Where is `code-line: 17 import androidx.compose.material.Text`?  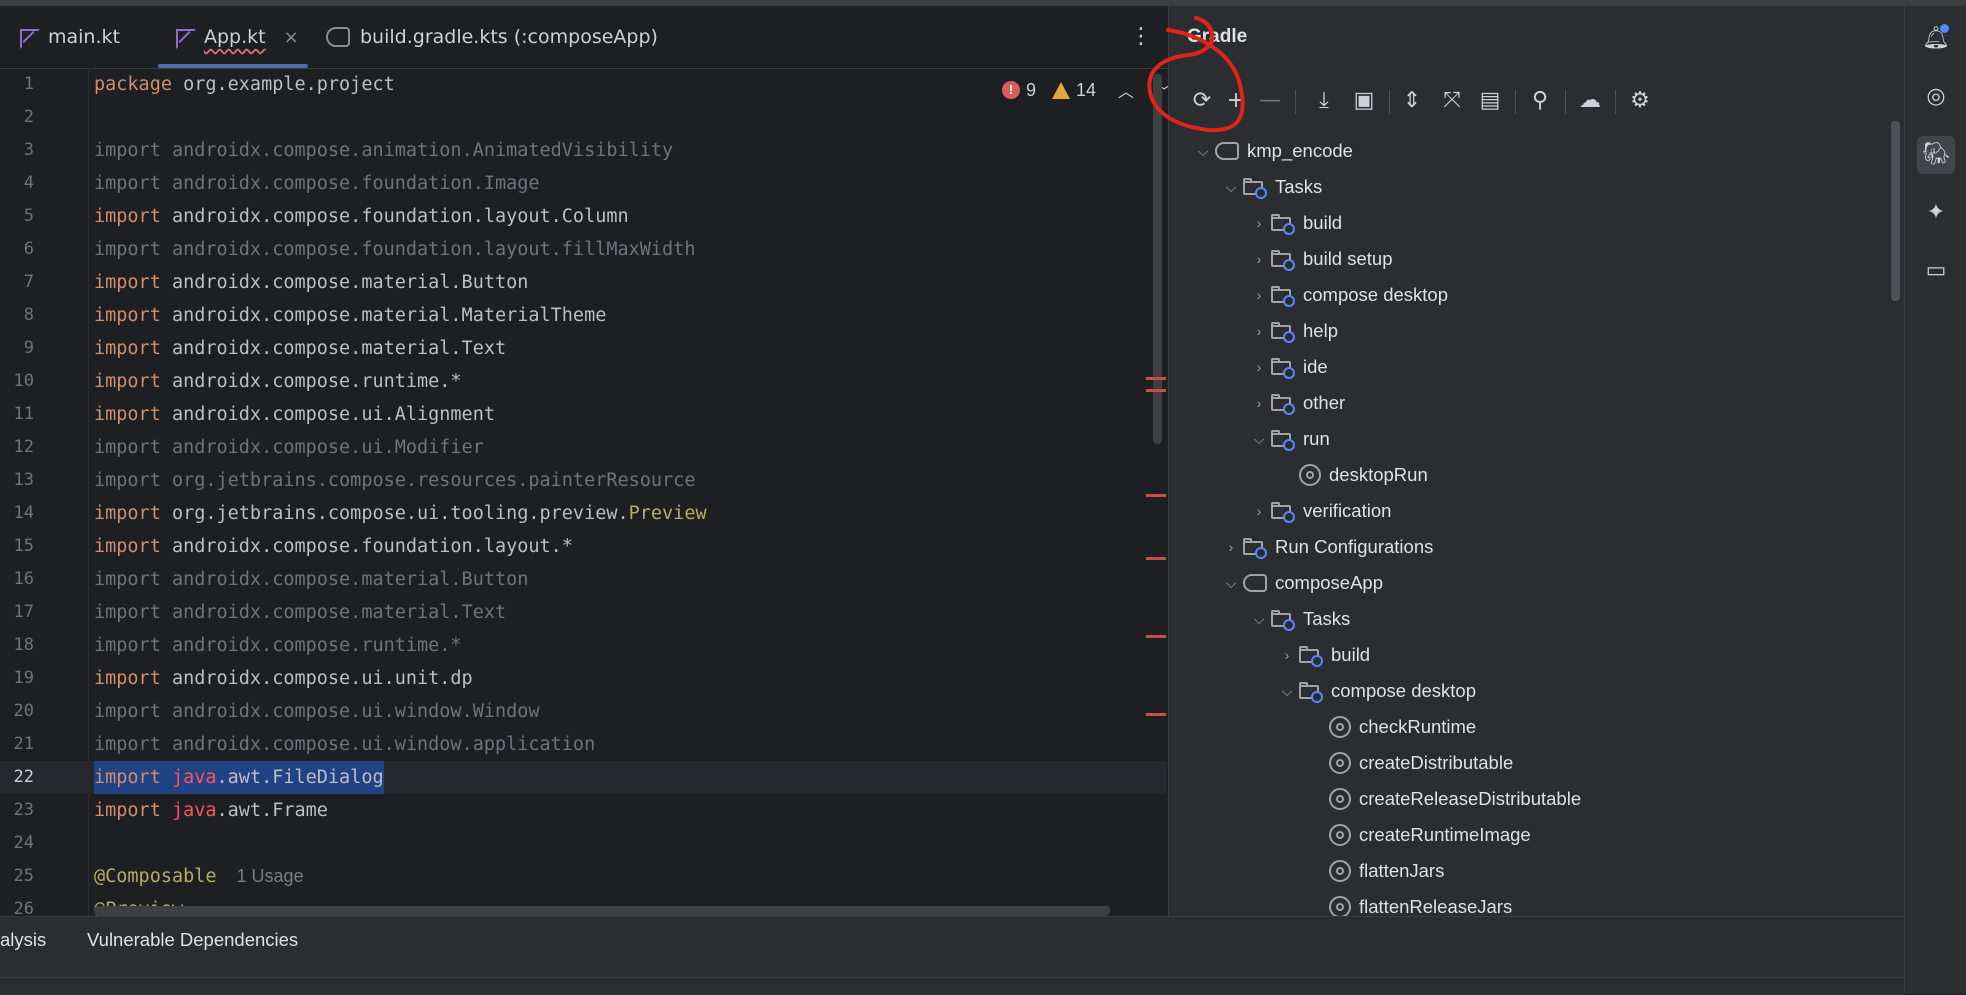 code-line: 17 import androidx.compose.material.Text is located at coordinates (583, 612).